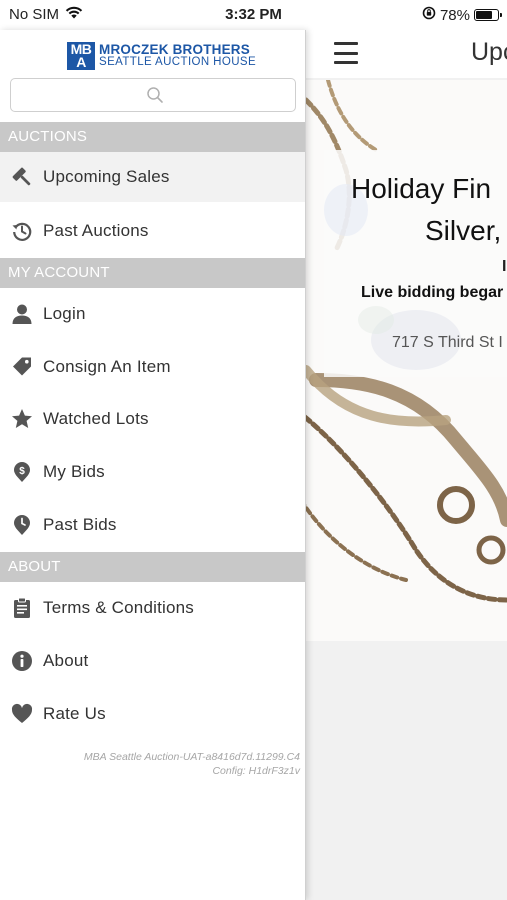 The height and width of the screenshot is (900, 507). What do you see at coordinates (22, 714) in the screenshot?
I see `heart-icon` at bounding box center [22, 714].